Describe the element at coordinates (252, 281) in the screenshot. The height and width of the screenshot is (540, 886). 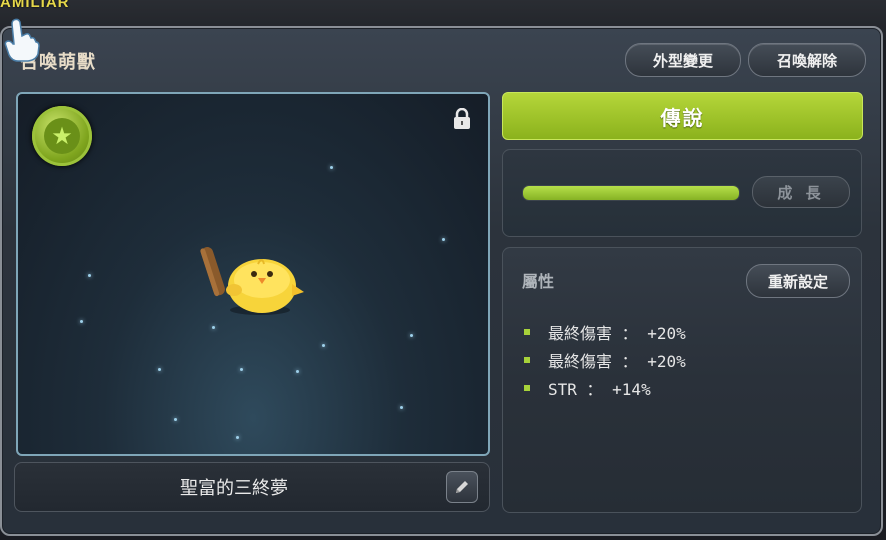
I see `familiar-sprite` at that location.